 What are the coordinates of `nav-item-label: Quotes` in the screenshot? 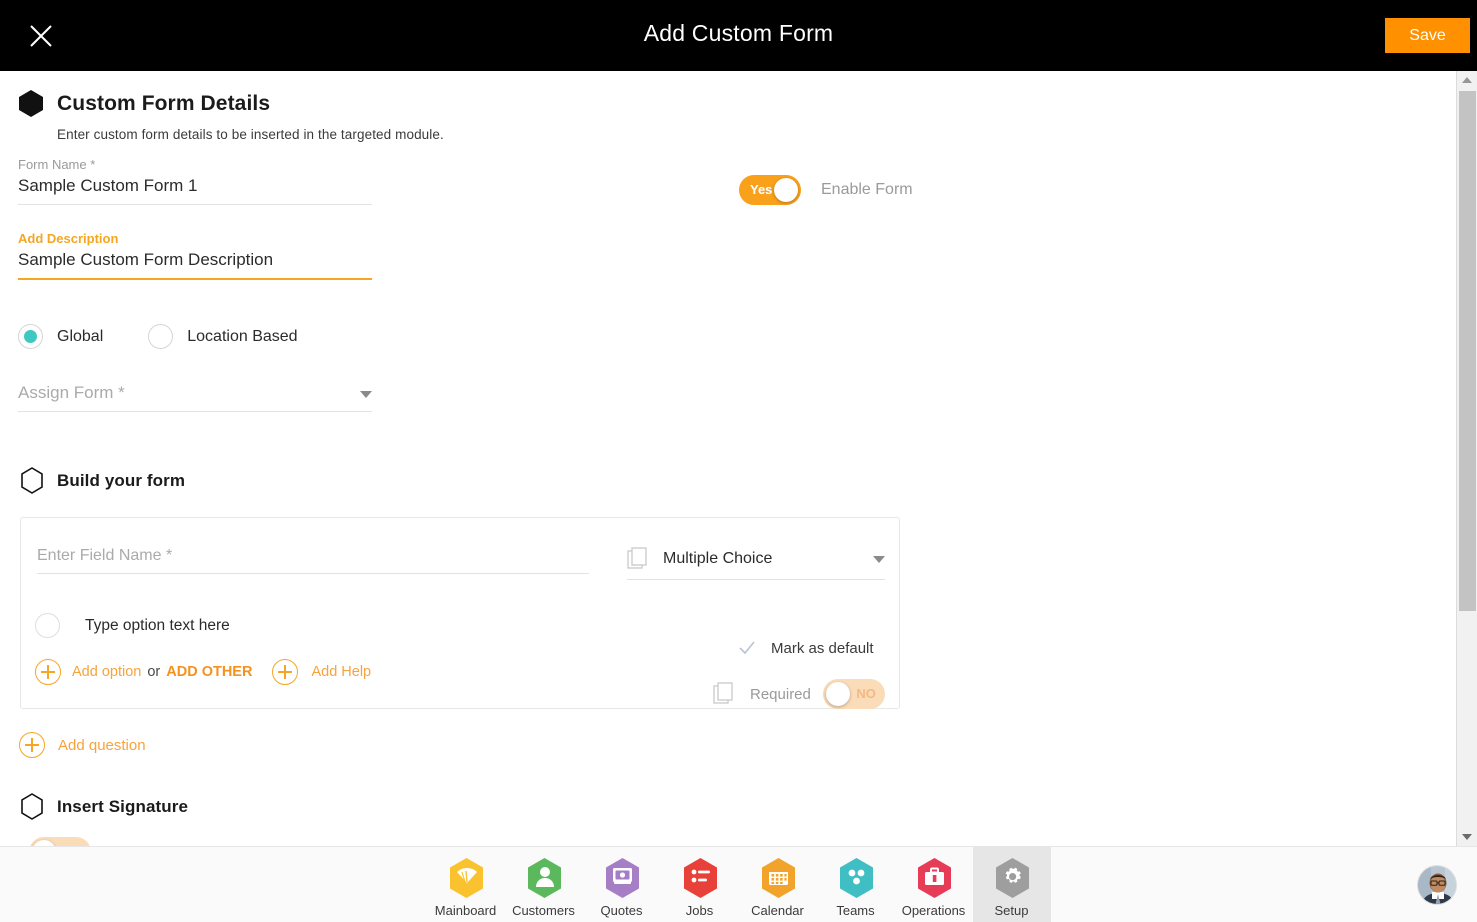 It's located at (621, 910).